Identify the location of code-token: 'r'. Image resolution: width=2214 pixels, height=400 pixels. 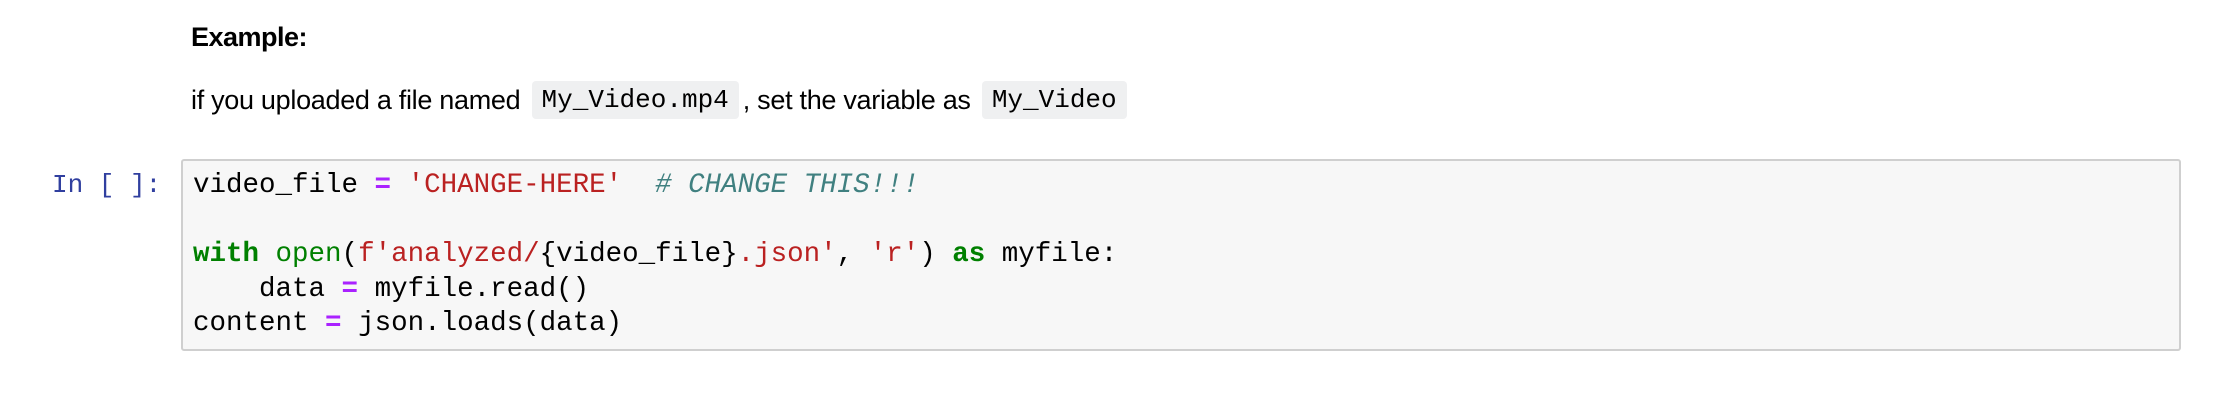
(894, 254).